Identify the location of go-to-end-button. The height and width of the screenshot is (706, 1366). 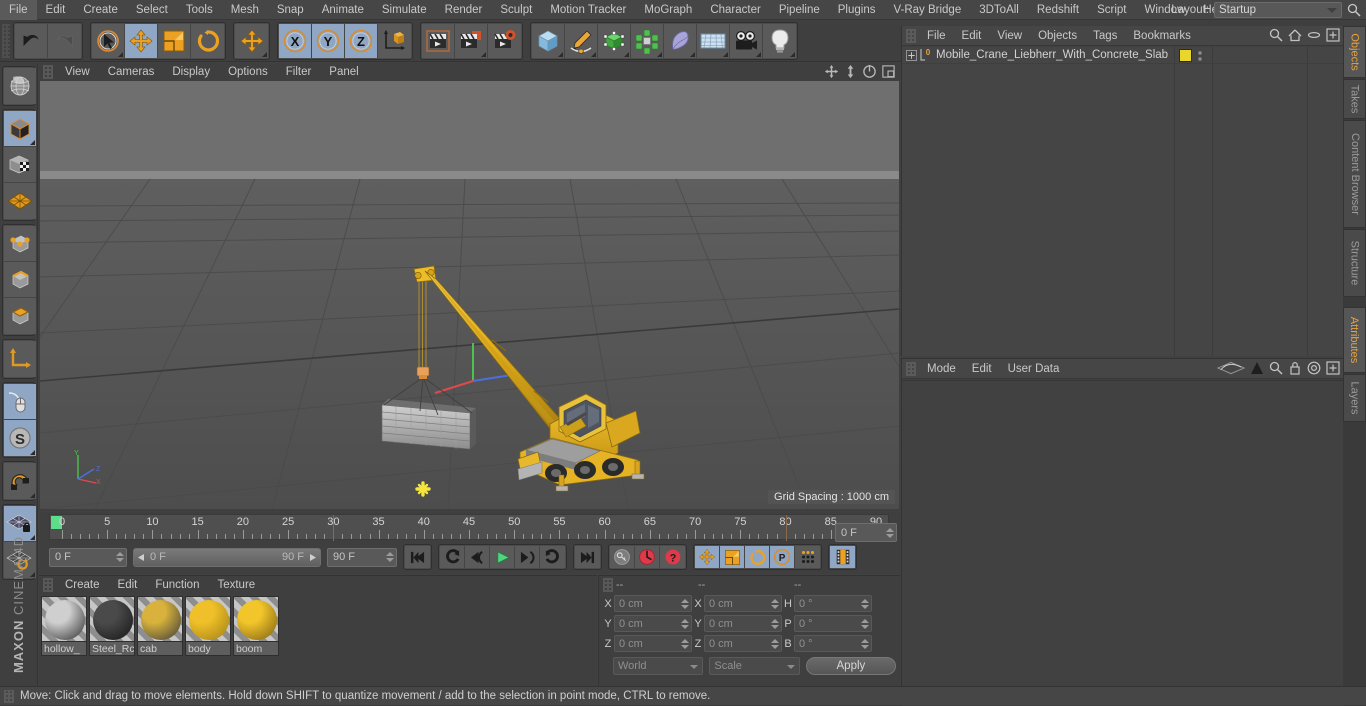
(587, 557).